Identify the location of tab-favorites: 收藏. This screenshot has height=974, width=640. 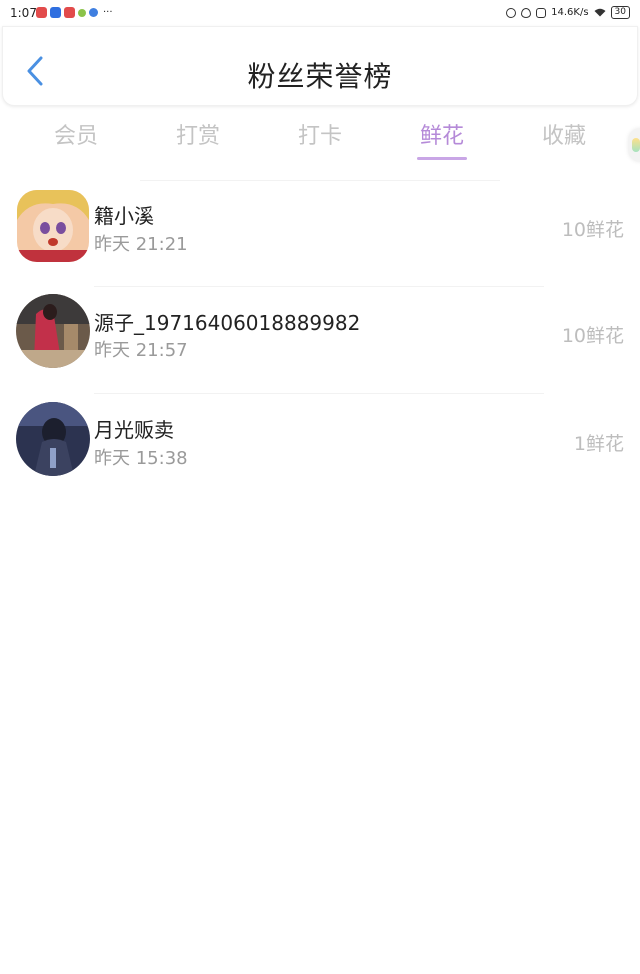
(564, 134).